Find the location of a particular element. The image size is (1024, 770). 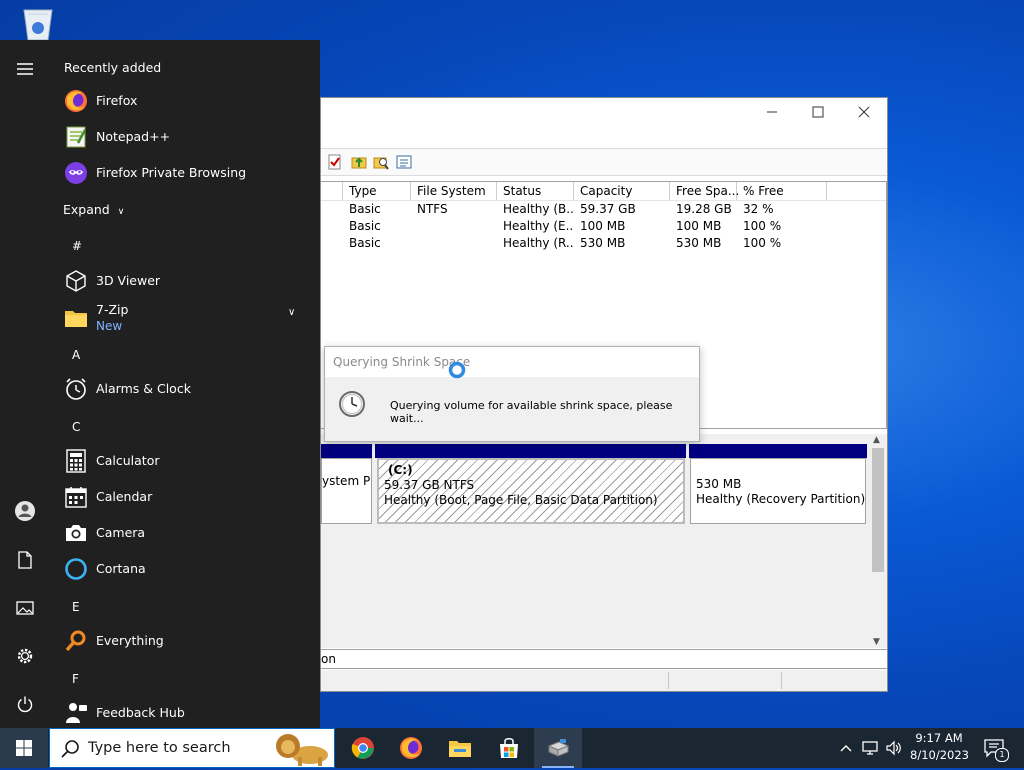

taskbar-disk-management is located at coordinates (558, 748).